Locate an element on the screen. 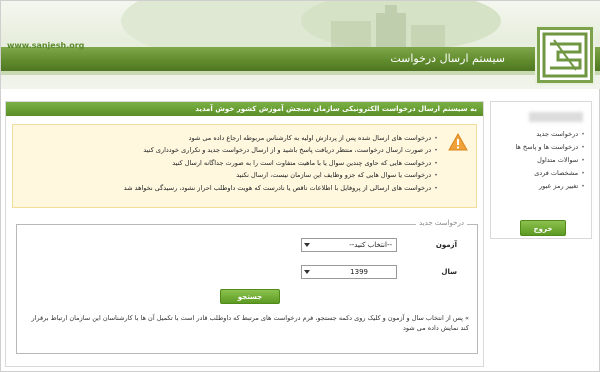  logo-icon is located at coordinates (565, 55).